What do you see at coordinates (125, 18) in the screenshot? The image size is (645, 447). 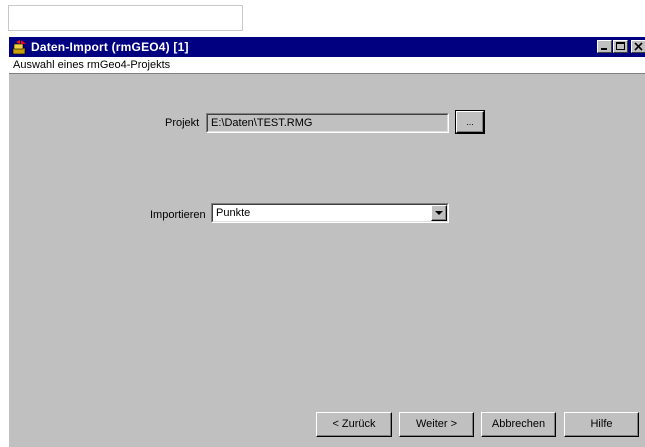 I see `top-input-box` at bounding box center [125, 18].